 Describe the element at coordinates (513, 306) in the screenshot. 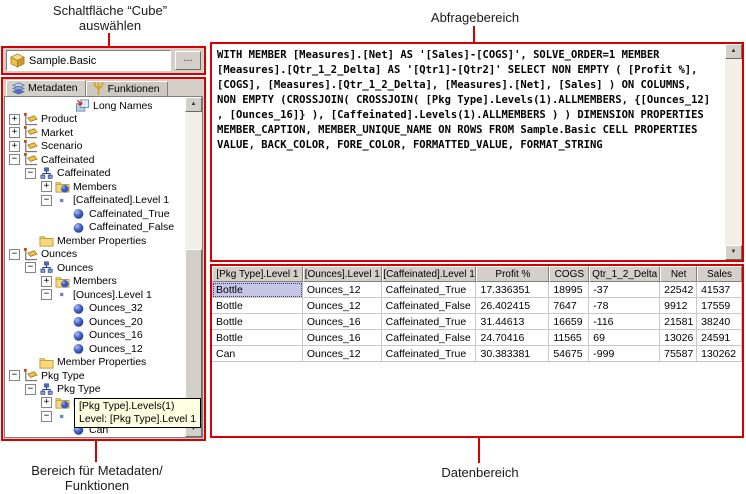

I see `table-cell: 26.402415` at that location.